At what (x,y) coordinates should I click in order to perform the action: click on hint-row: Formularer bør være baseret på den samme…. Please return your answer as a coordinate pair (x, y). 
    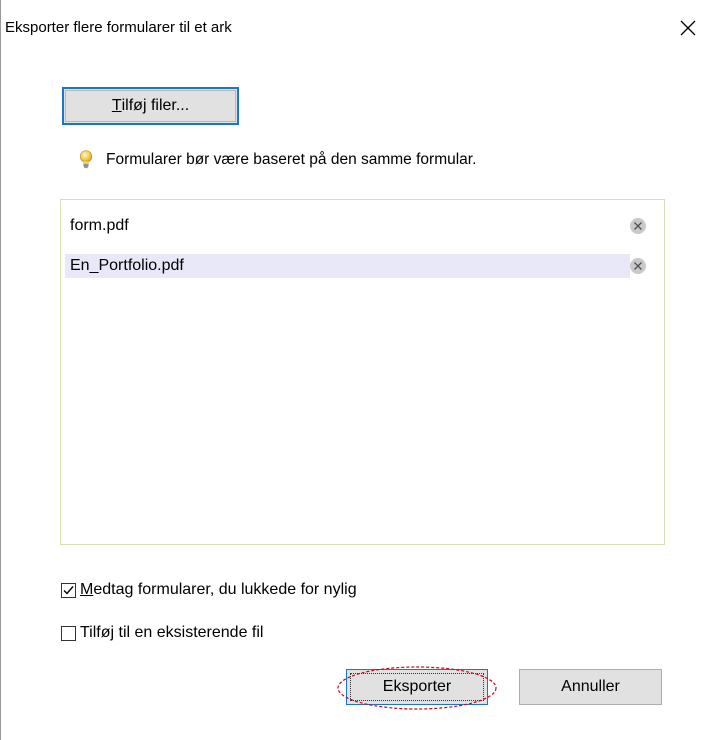
    Looking at the image, I should click on (277, 160).